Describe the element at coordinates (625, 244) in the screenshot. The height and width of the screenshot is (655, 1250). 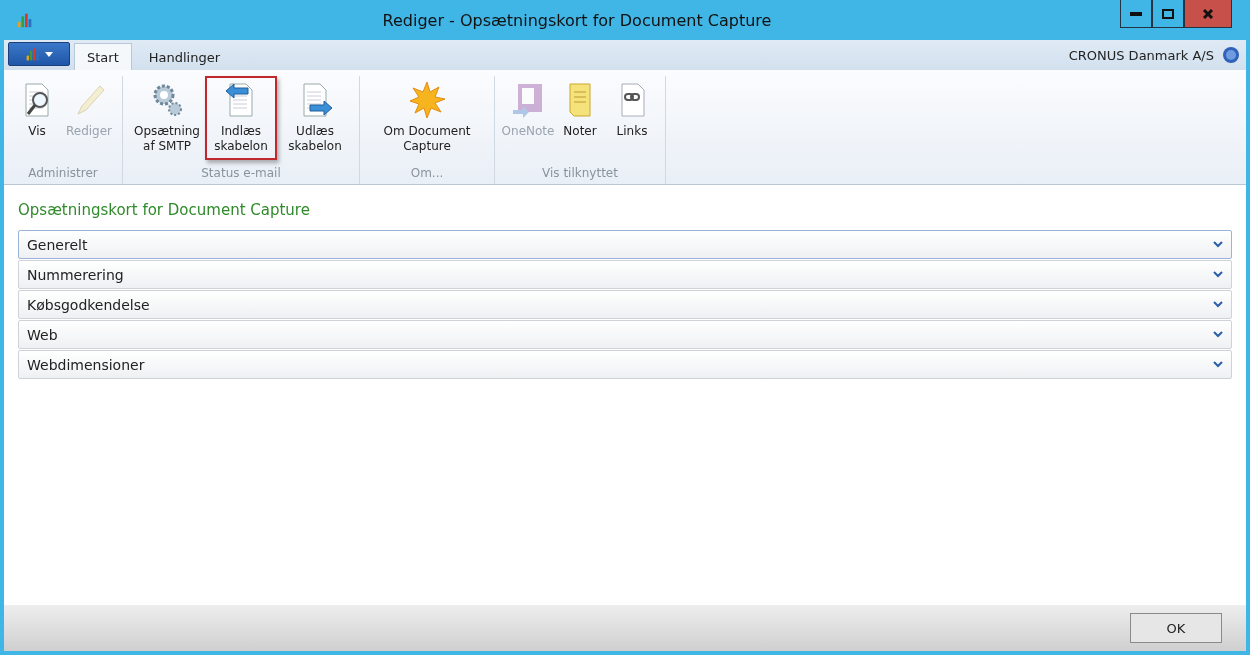
I see `fasttab-header: Generelt` at that location.